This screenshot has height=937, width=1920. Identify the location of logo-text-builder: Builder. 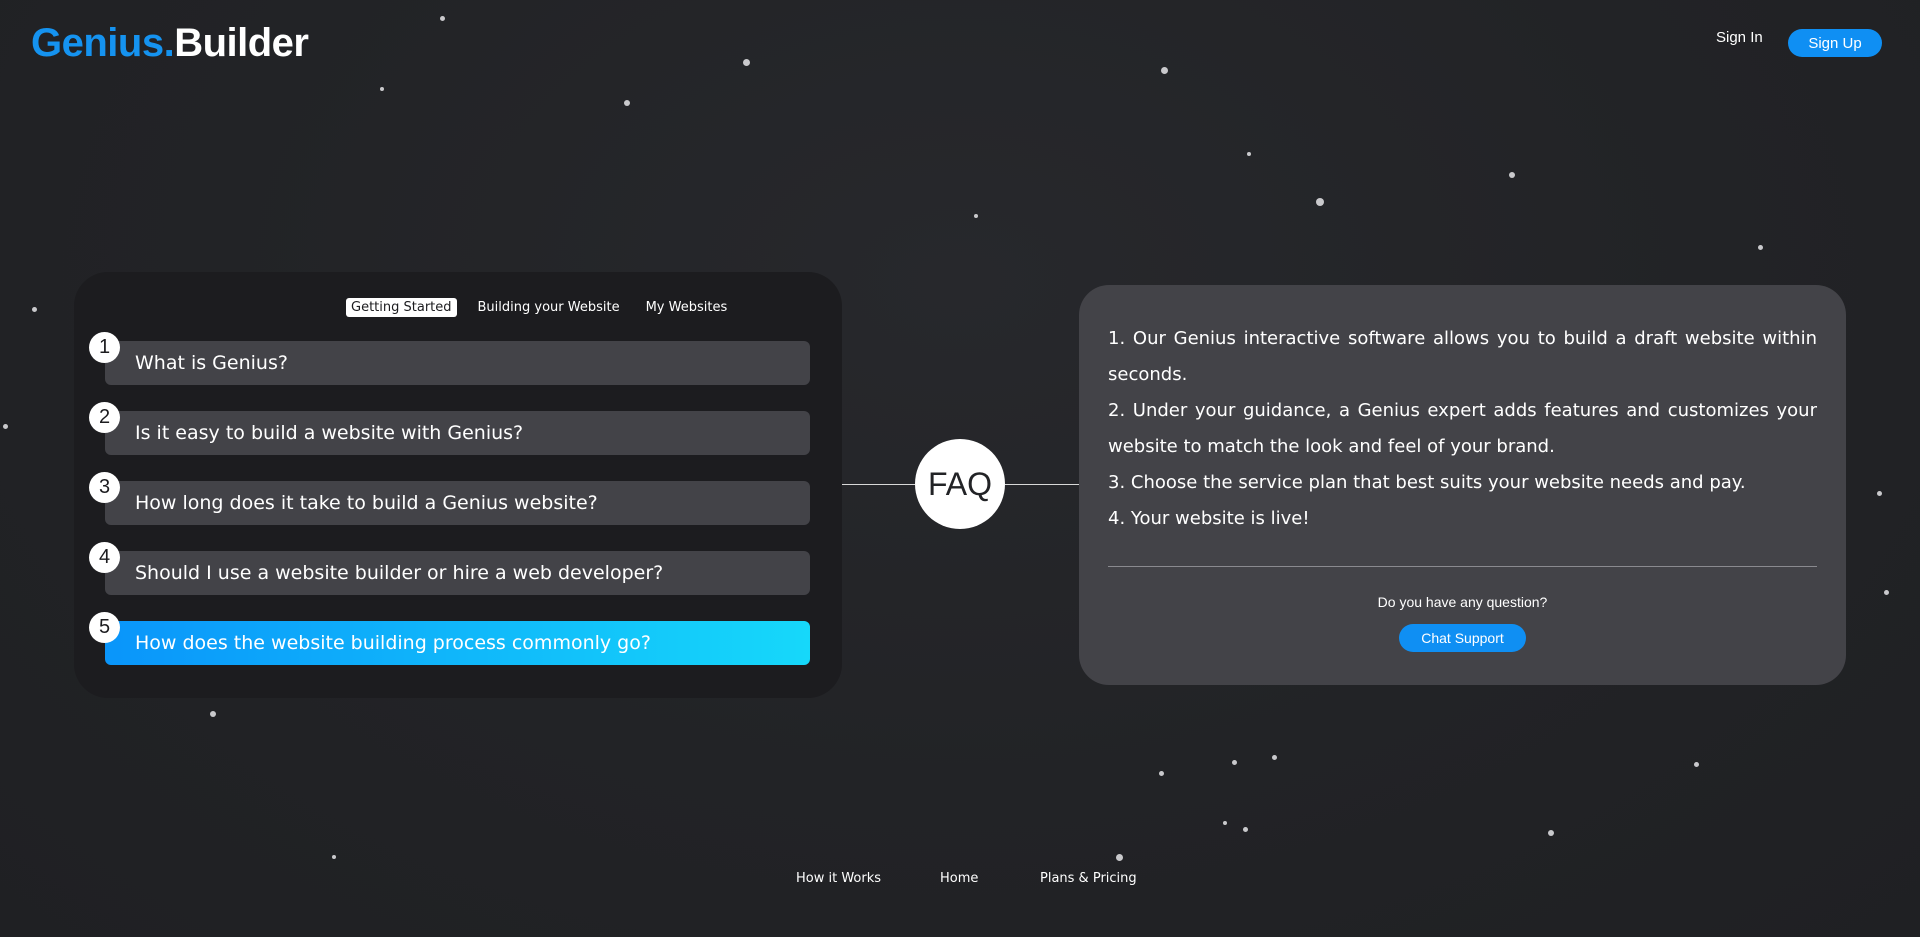
(241, 43).